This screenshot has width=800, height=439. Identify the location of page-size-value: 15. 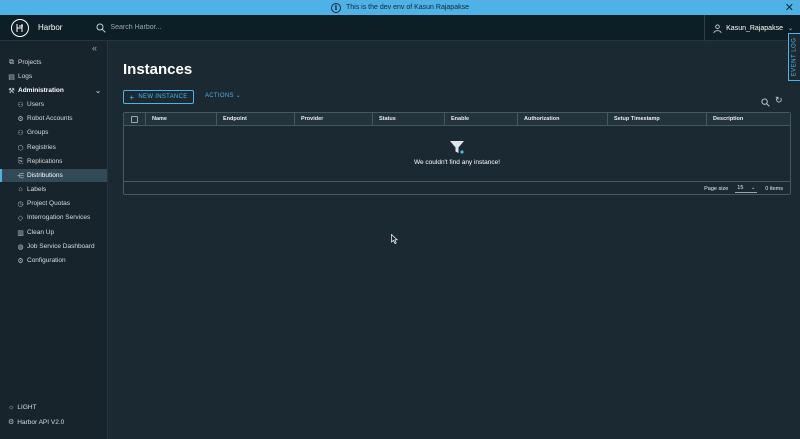
(740, 188).